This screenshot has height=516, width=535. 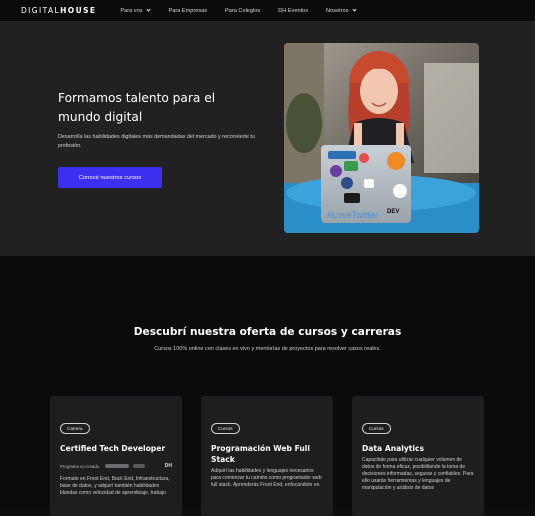 I want to click on woman-with-laptop-illustration: #LoveTwitter DEV, so click(x=381, y=138).